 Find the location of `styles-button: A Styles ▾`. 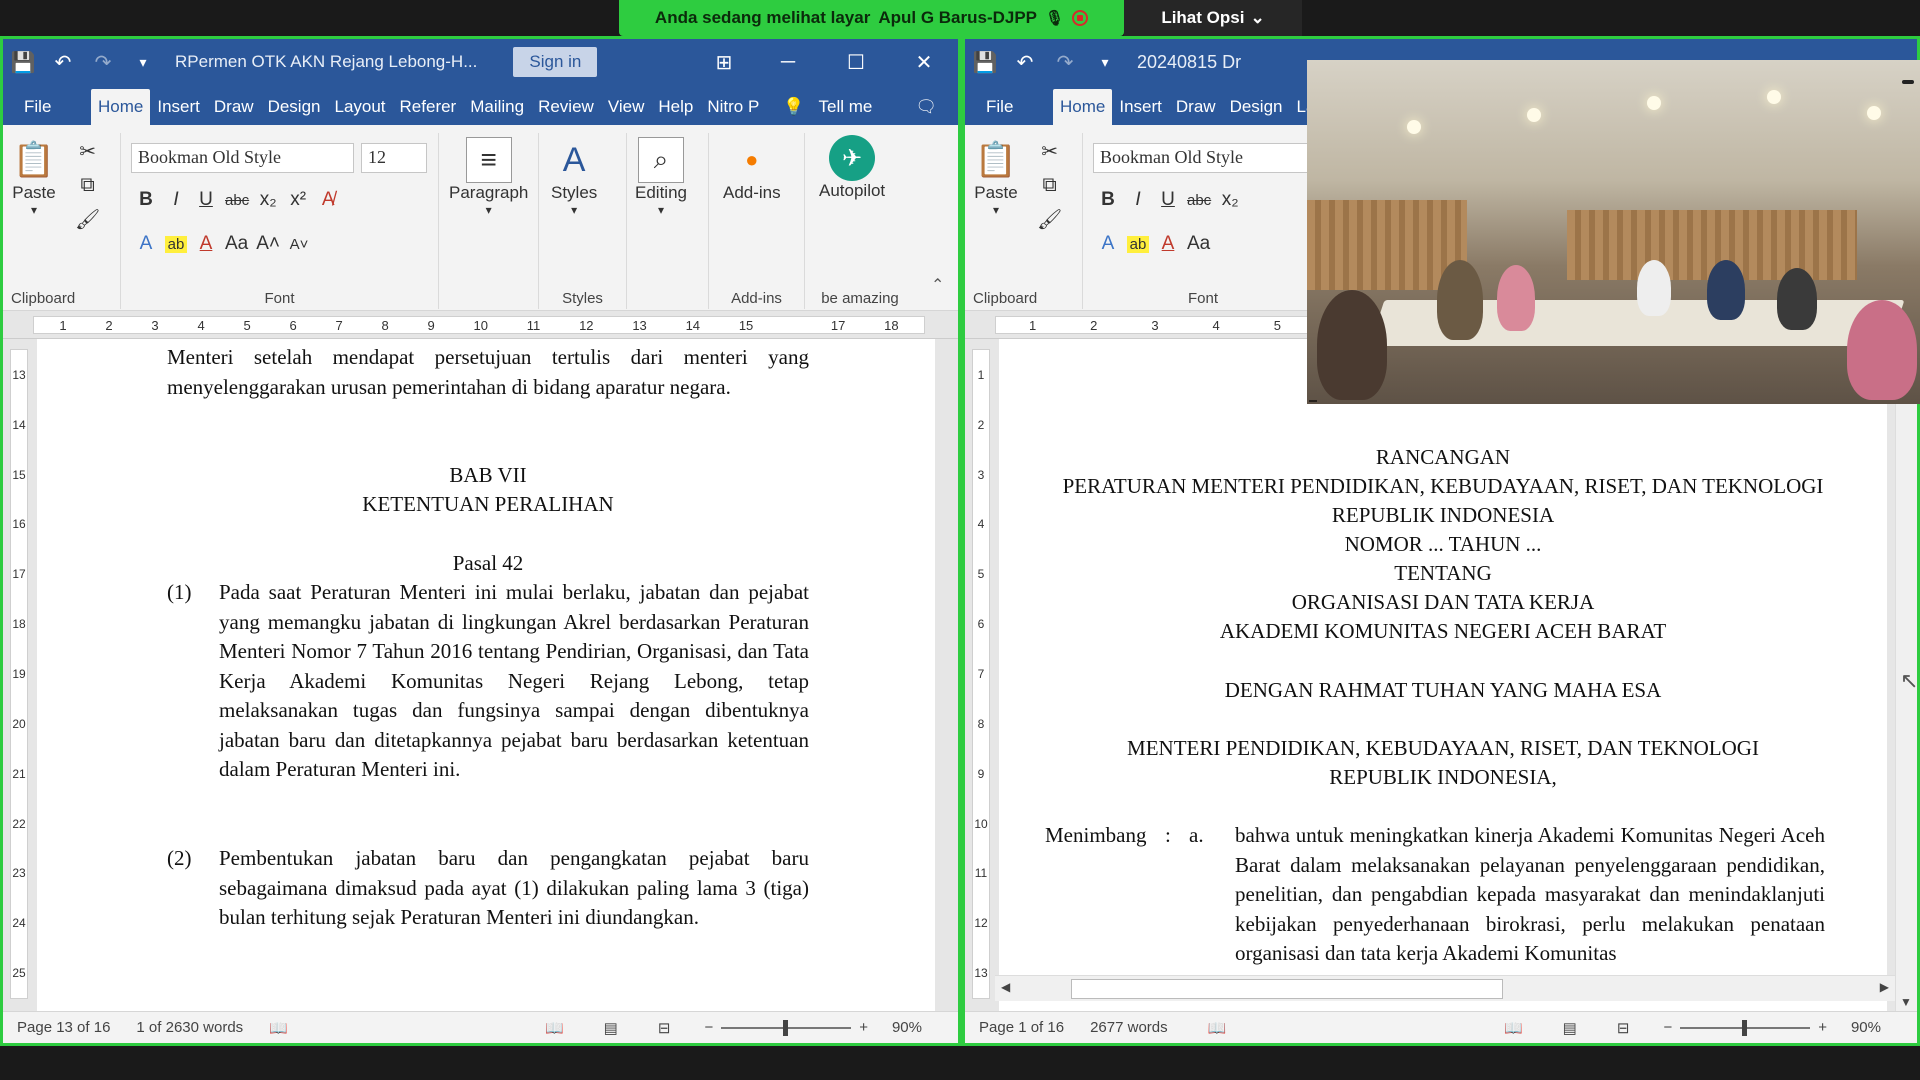

styles-button: A Styles ▾ is located at coordinates (574, 177).